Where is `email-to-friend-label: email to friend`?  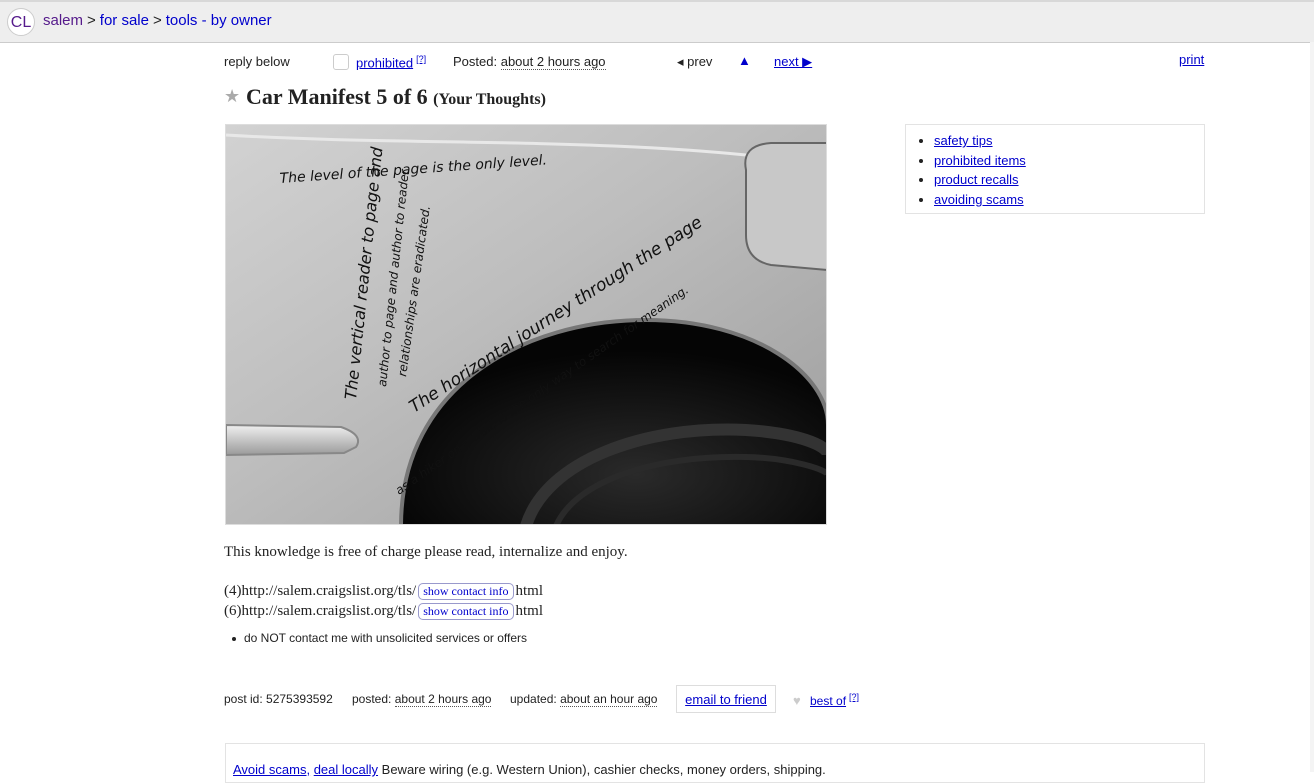
email-to-friend-label: email to friend is located at coordinates (726, 699).